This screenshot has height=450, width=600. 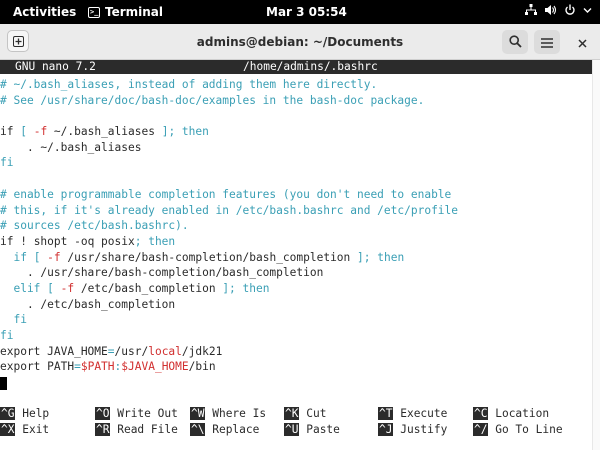 I want to click on app-name: Terminal, so click(x=134, y=12).